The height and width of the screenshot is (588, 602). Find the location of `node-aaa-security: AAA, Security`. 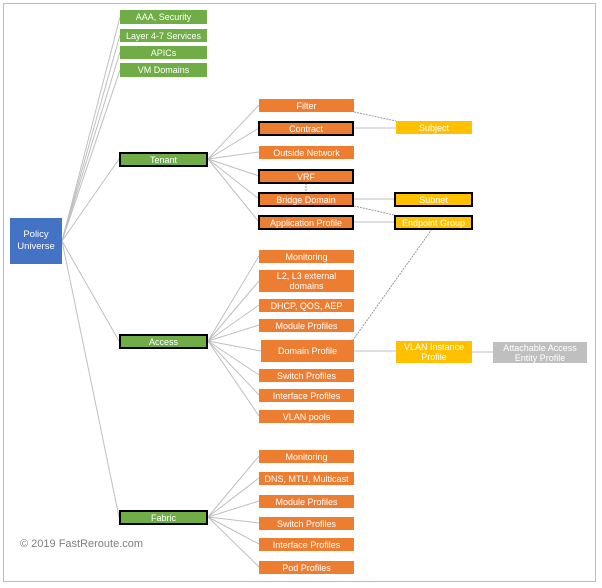

node-aaa-security: AAA, Security is located at coordinates (163, 17).